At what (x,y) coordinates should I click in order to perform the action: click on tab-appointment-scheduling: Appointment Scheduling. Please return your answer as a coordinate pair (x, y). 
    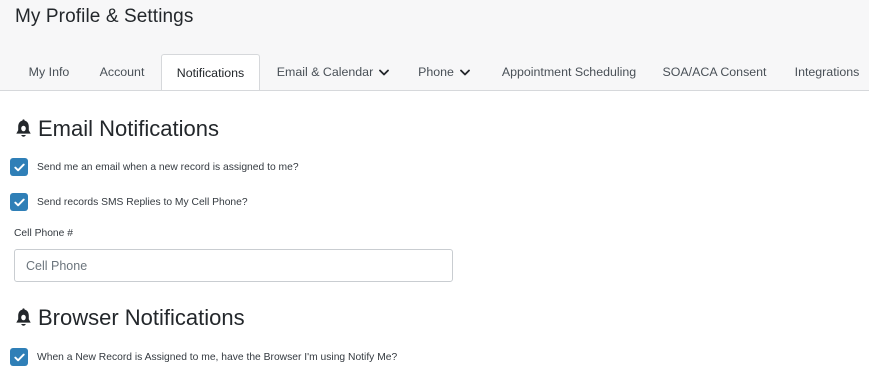
    Looking at the image, I should click on (569, 72).